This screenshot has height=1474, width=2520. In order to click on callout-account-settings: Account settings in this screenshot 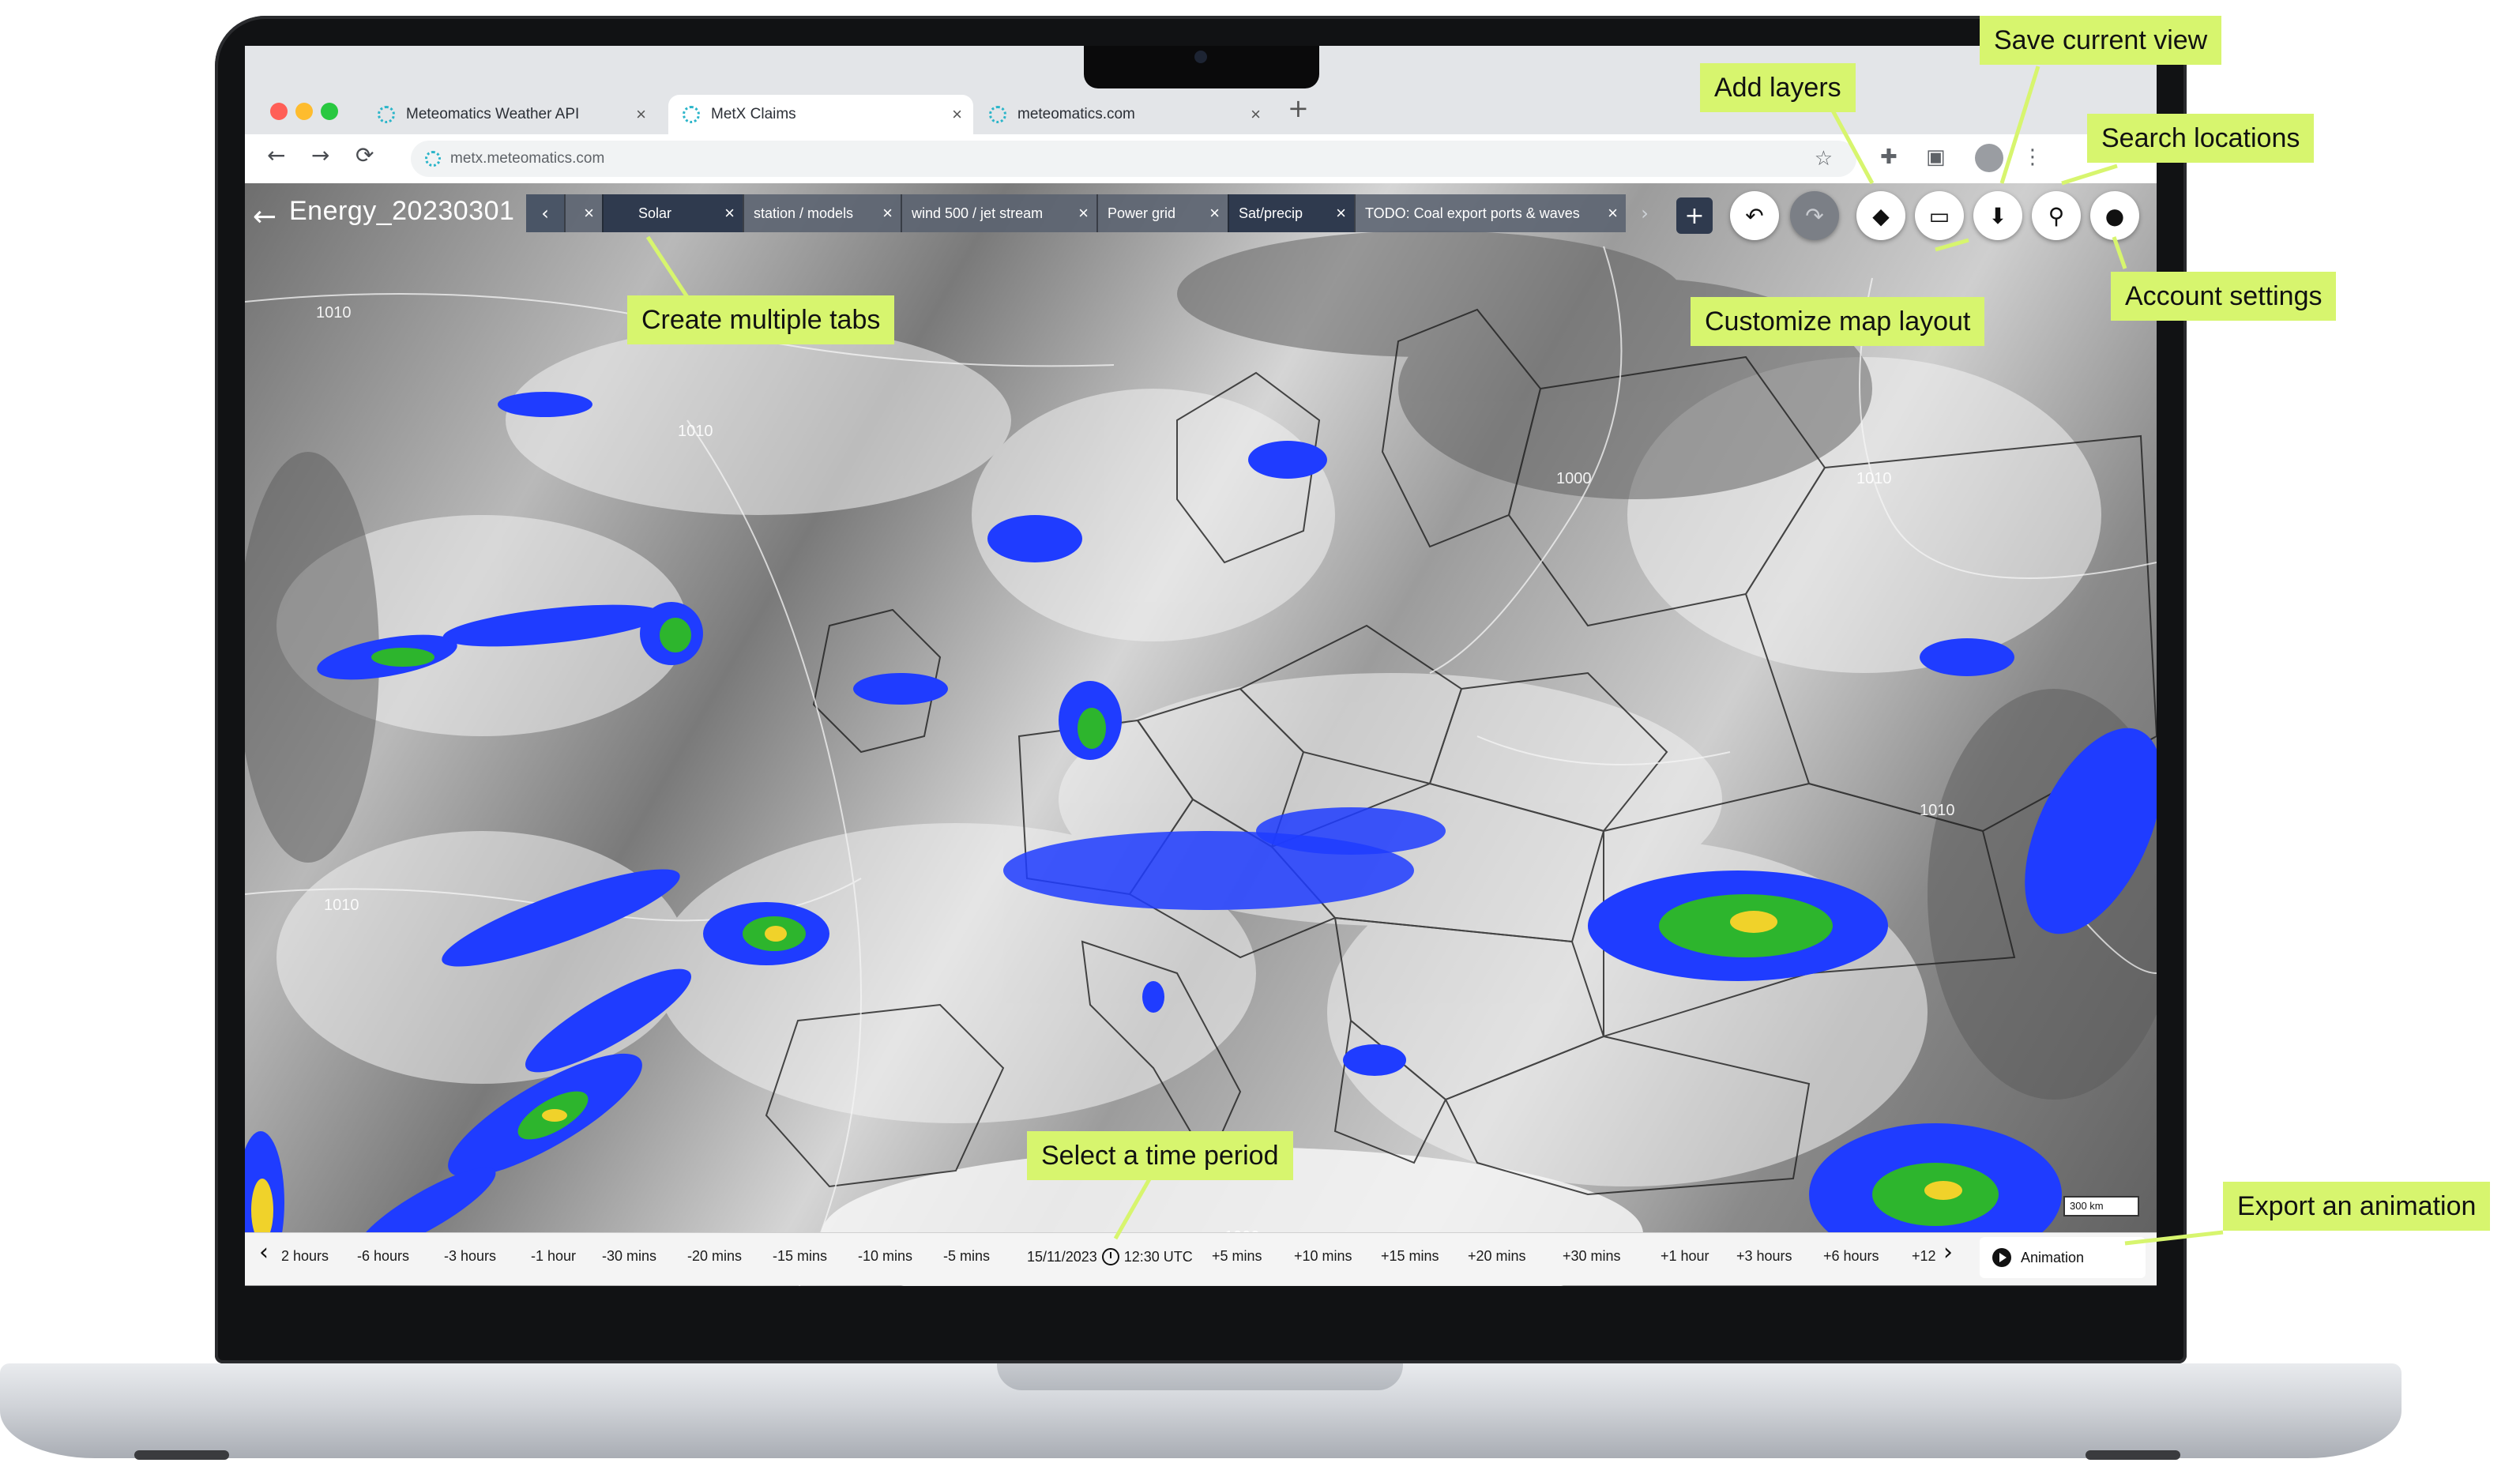, I will do `click(2224, 296)`.